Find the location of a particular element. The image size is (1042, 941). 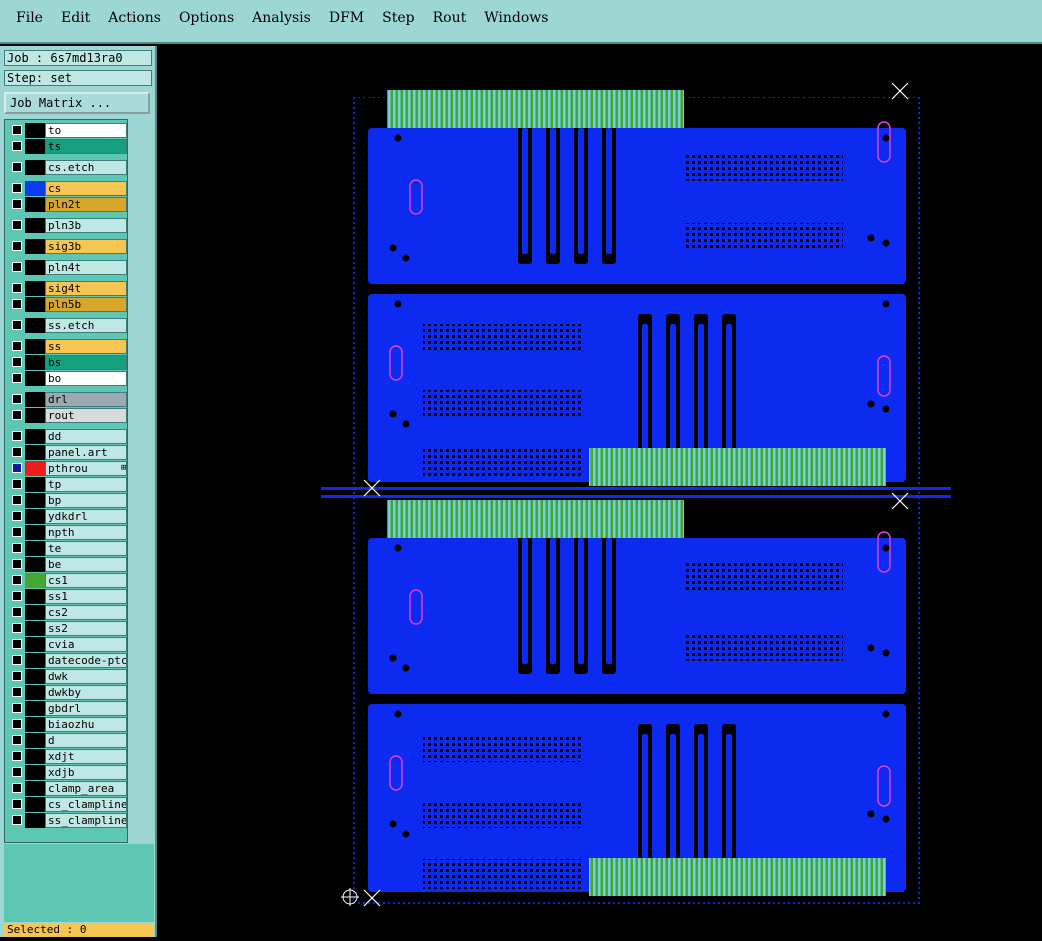

layer-row-bo: bo is located at coordinates (68, 378).